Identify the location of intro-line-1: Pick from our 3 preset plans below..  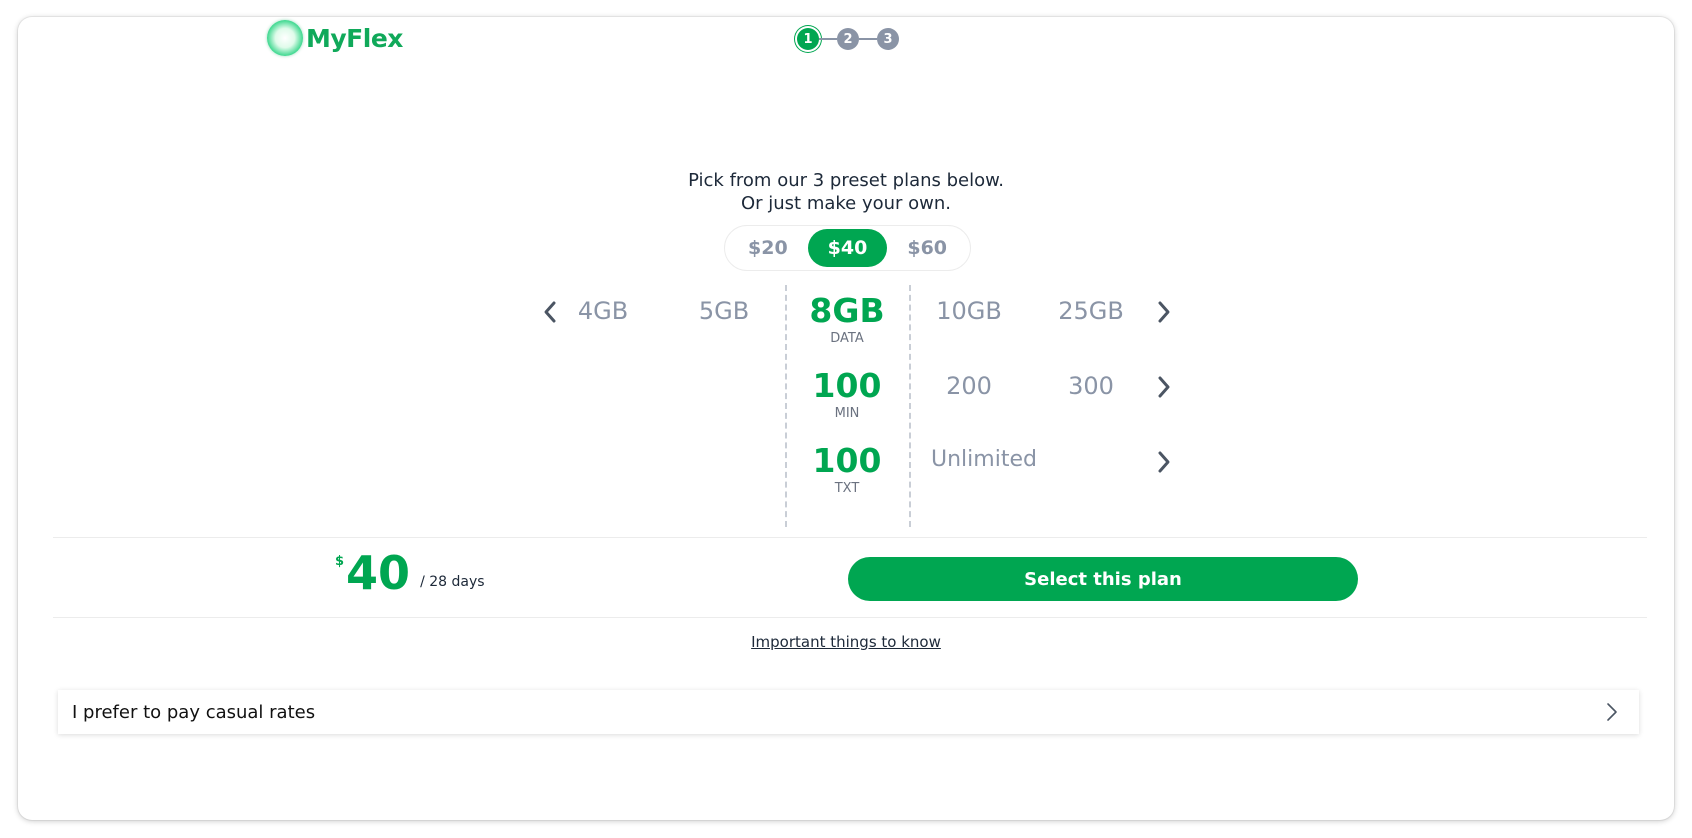
(846, 180).